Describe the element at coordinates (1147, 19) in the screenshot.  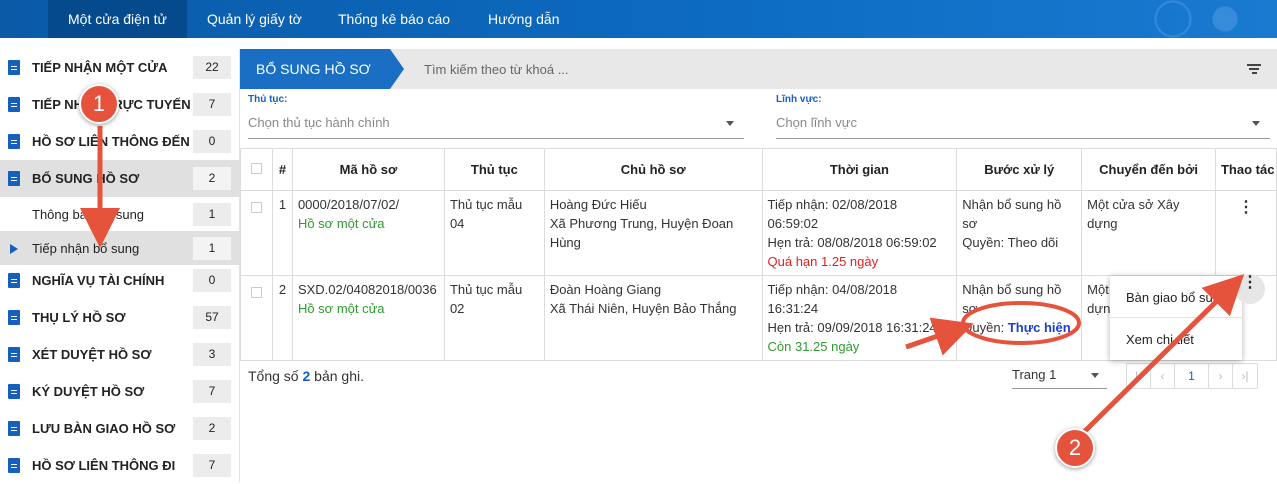
I see `header-decoration` at that location.